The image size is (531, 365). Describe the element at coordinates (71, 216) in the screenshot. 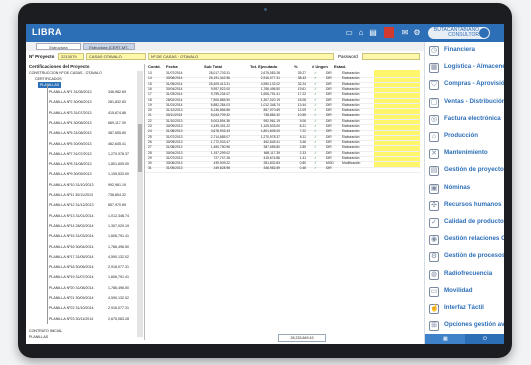

I see `tree-planilla-item: PLANILLA Nº13 31/01/2014` at that location.